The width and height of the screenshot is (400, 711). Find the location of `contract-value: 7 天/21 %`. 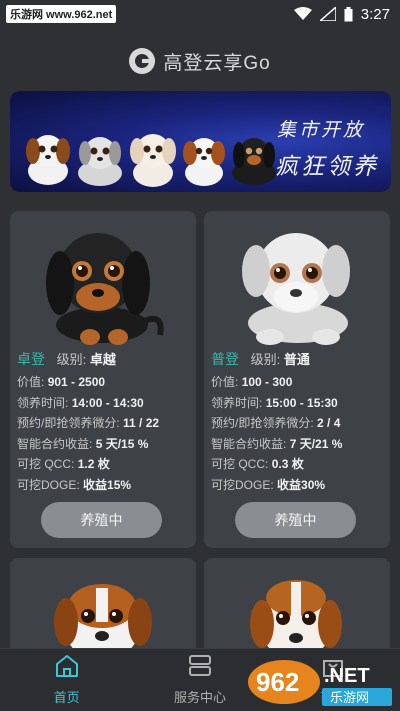

contract-value: 7 天/21 % is located at coordinates (316, 443).